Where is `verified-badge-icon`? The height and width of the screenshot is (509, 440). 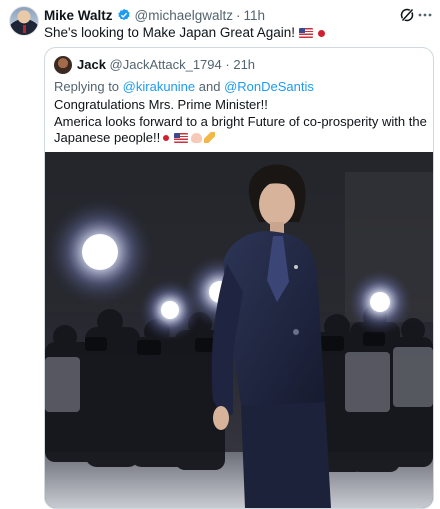 verified-badge-icon is located at coordinates (123, 14).